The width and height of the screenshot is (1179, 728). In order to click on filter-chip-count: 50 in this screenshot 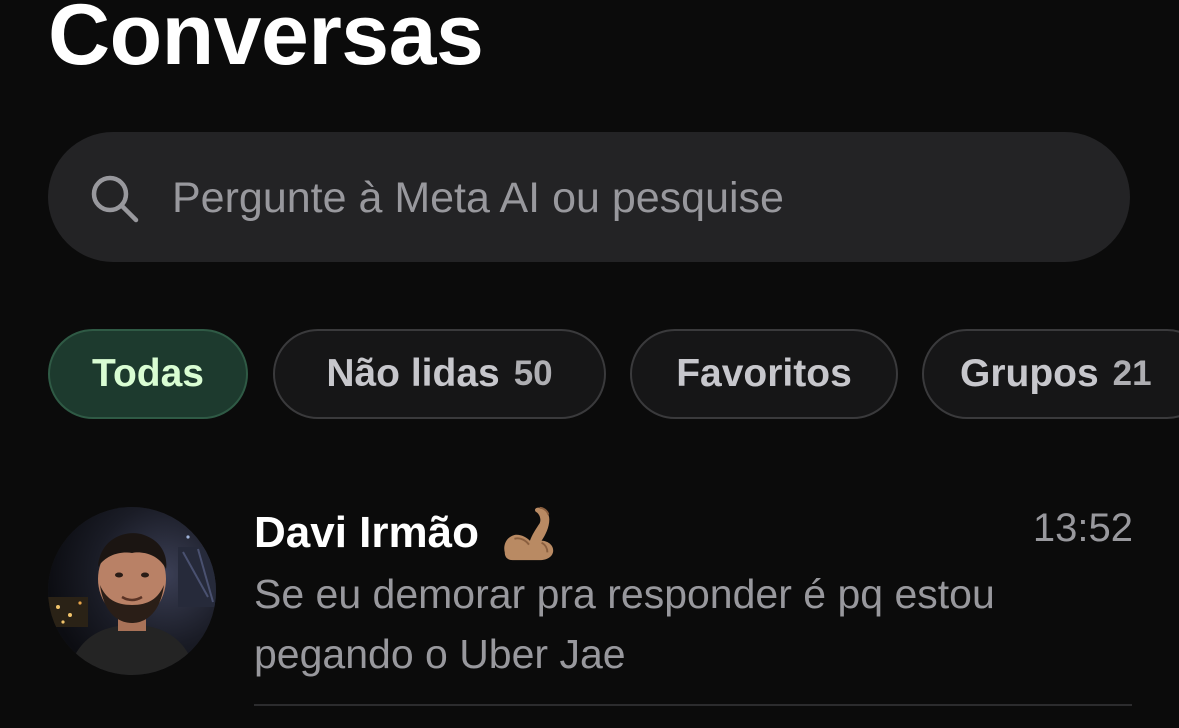, I will do `click(533, 373)`.